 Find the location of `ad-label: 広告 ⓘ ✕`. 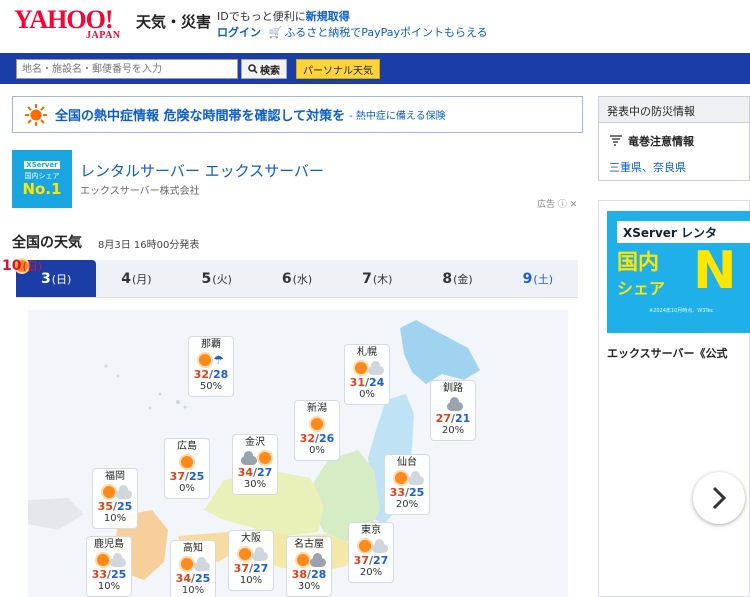

ad-label: 広告 ⓘ ✕ is located at coordinates (557, 203).